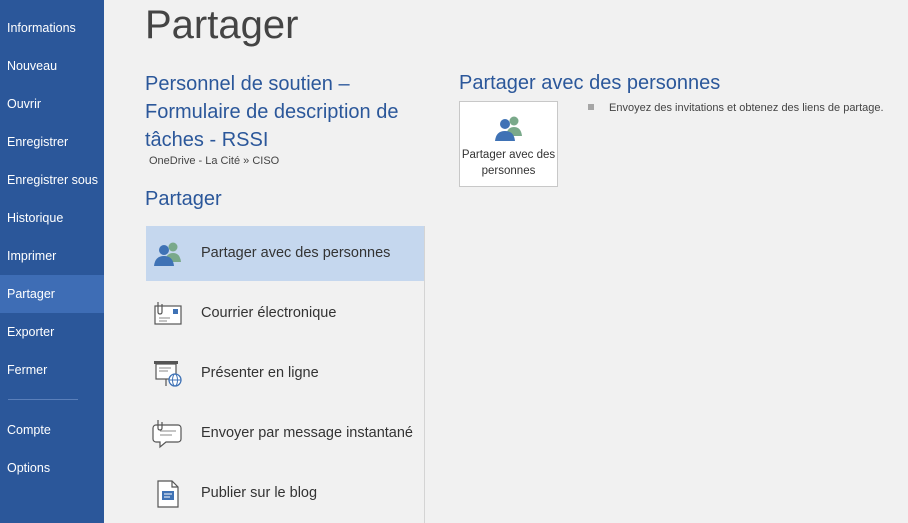 This screenshot has height=523, width=908. I want to click on option-label: Partager avec des personnes, so click(296, 253).